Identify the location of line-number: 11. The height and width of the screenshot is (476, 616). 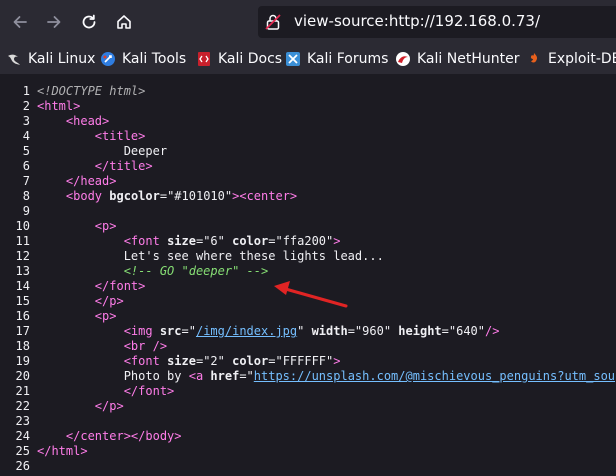
(22, 241).